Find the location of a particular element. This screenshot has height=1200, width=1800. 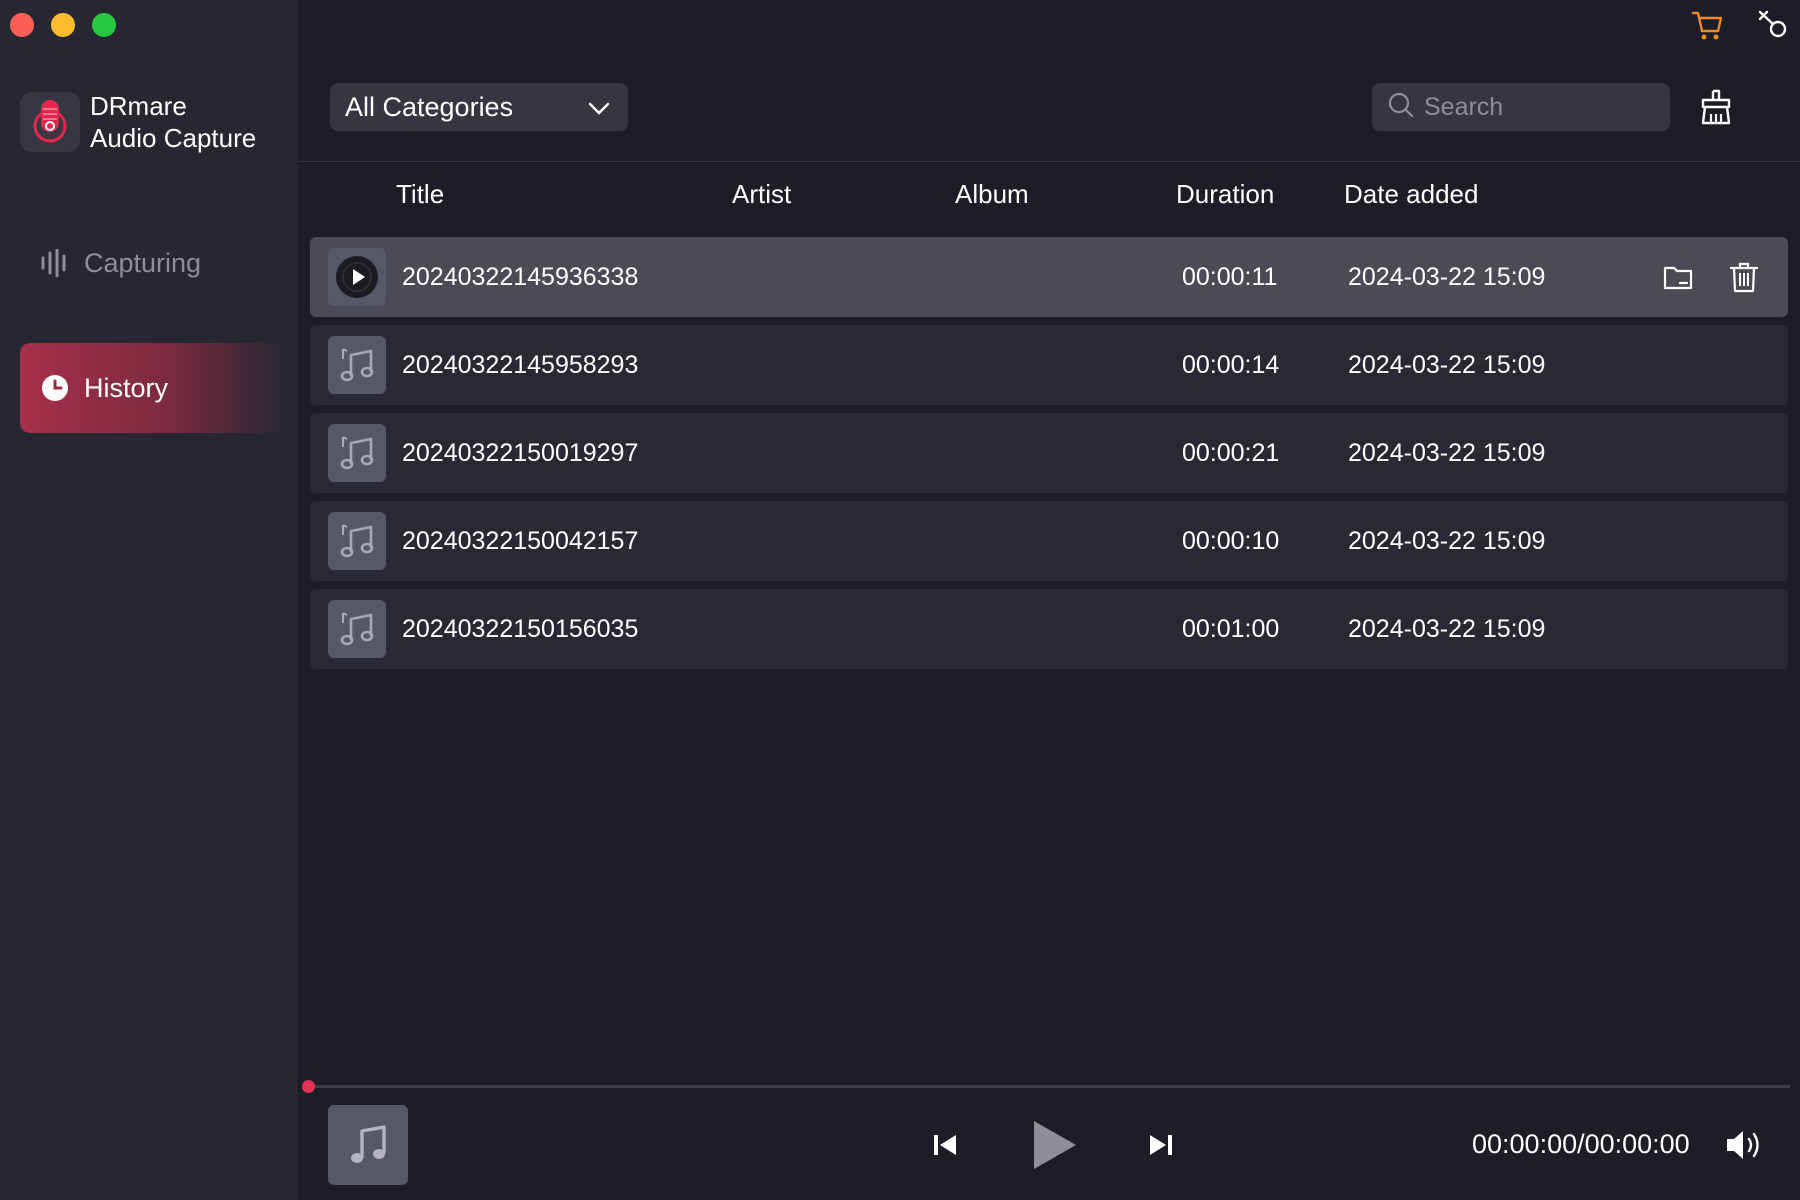

row-play-button is located at coordinates (357, 277).